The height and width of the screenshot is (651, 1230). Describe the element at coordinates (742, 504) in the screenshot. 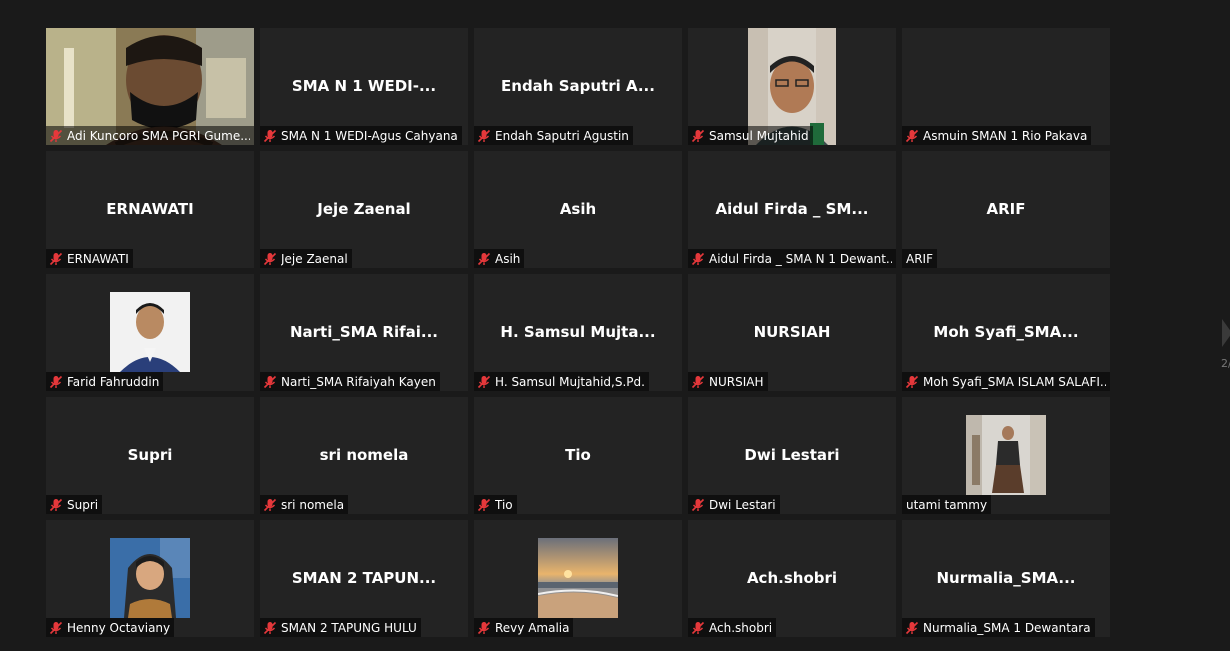

I see `participant-name: Dwi Lestari` at that location.